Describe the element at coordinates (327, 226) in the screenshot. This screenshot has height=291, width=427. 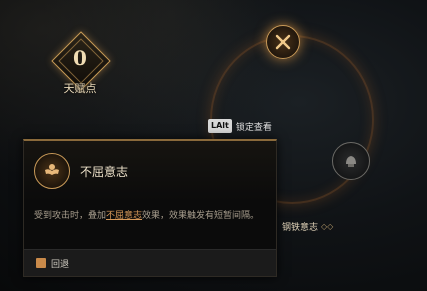
I see `diamond-marker-icon: ◇◇` at that location.